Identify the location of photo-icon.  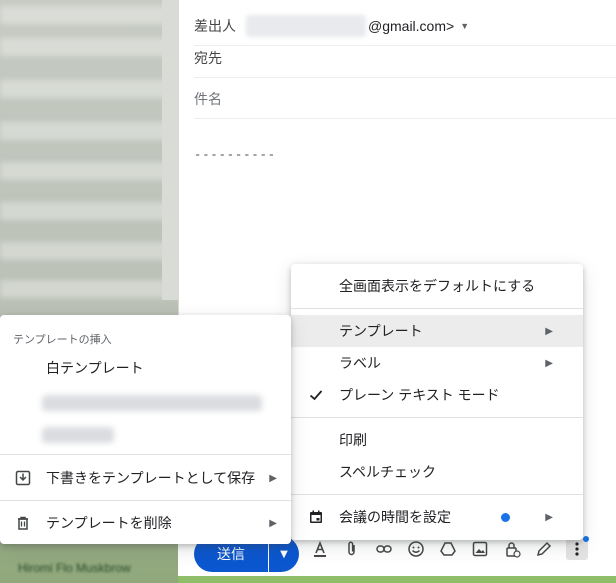
(480, 549).